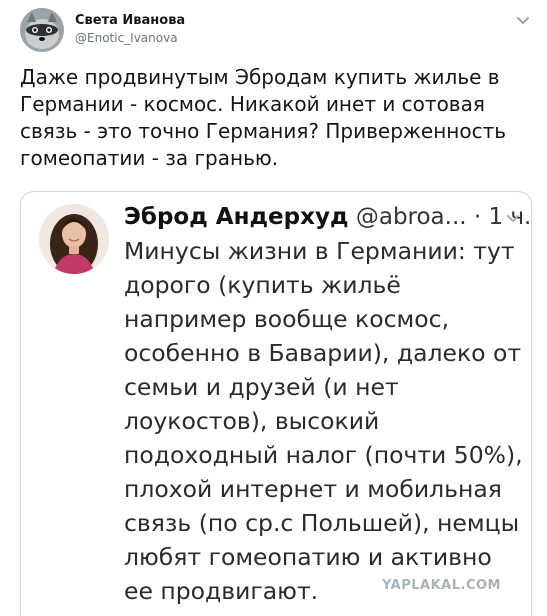 The image size is (547, 616). What do you see at coordinates (236, 217) in the screenshot?
I see `quoted-author-name: Эброд Андерхуд` at bounding box center [236, 217].